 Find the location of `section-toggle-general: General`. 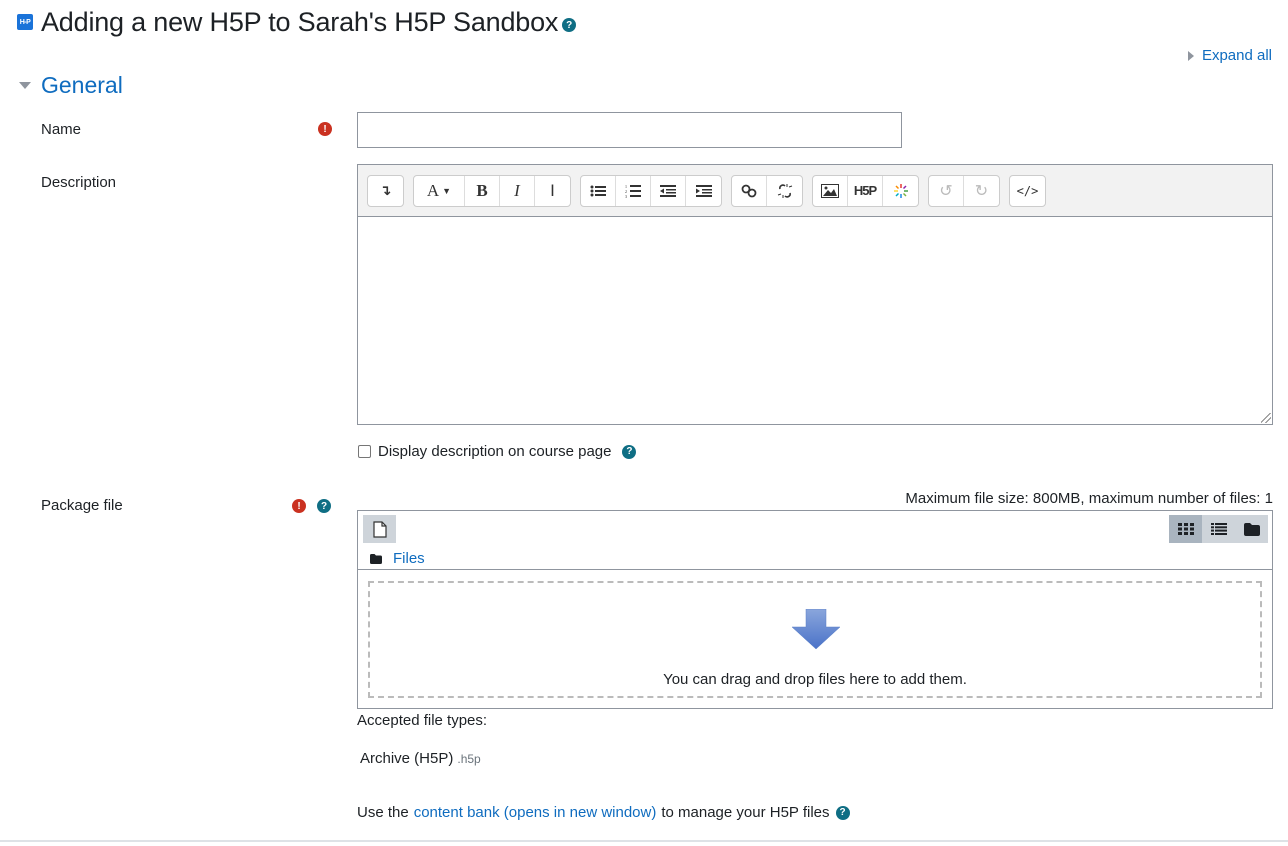

section-toggle-general: General is located at coordinates (71, 85).